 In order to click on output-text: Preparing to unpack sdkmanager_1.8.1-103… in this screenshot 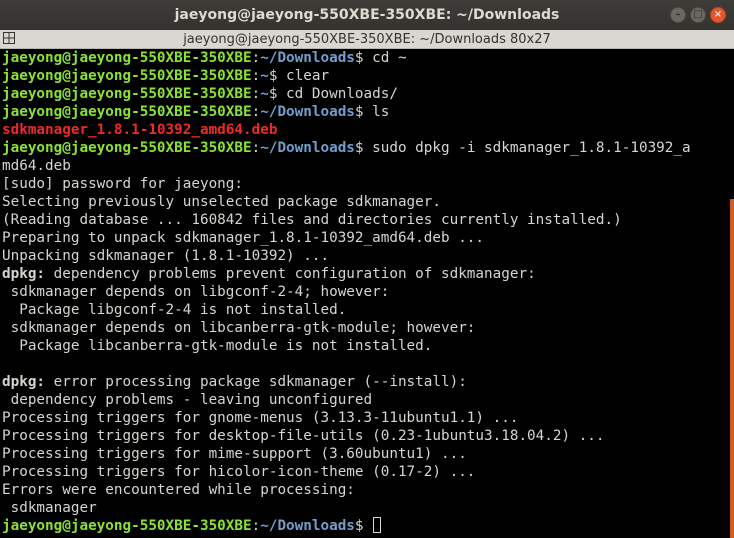, I will do `click(243, 238)`.